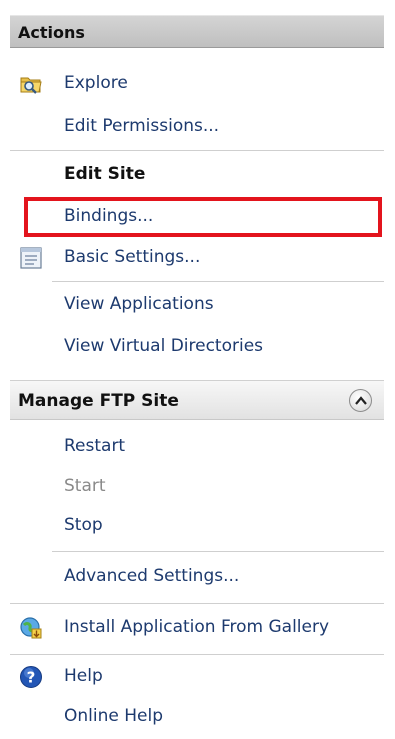 This screenshot has width=395, height=739. I want to click on actions-title: Actions, so click(51, 32).